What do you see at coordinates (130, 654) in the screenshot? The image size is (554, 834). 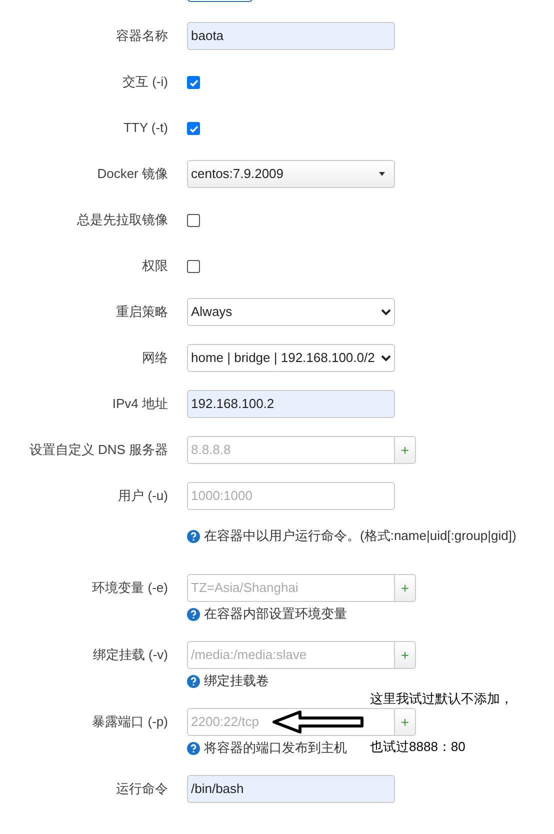 I see `field-label: 绑定挂载 (-v)` at bounding box center [130, 654].